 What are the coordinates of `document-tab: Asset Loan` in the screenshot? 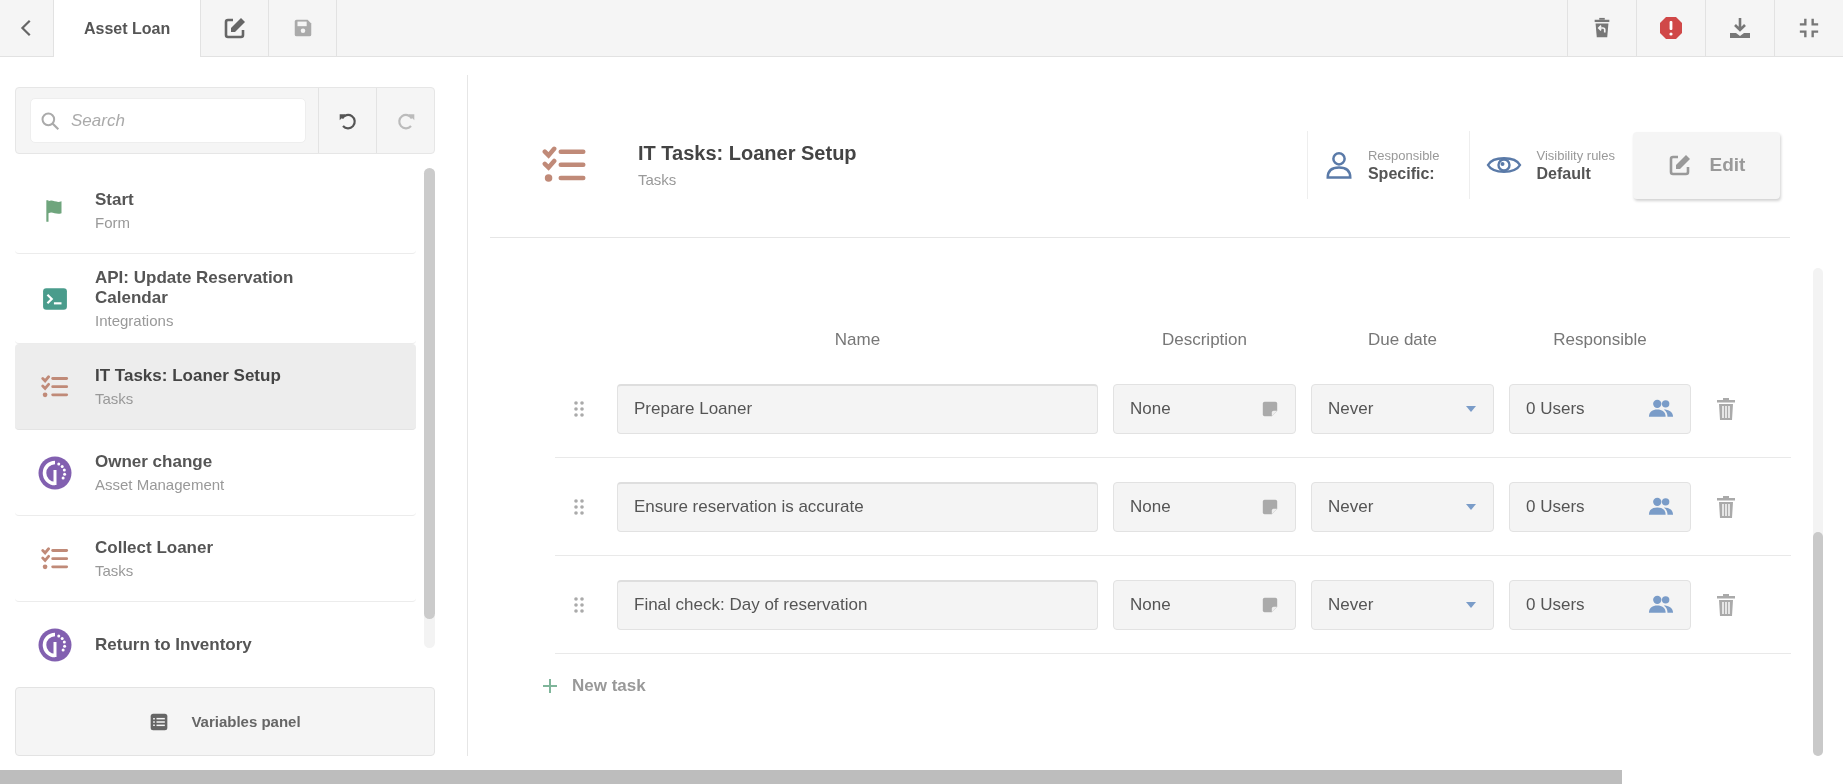 It's located at (128, 28).